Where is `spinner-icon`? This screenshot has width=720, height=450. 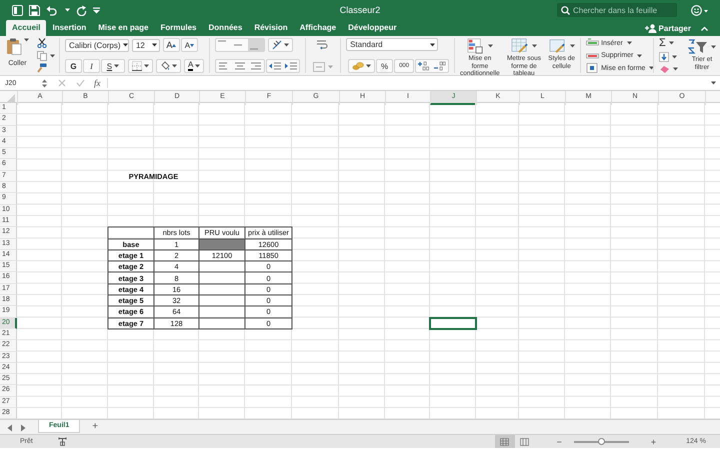
spinner-icon is located at coordinates (44, 83).